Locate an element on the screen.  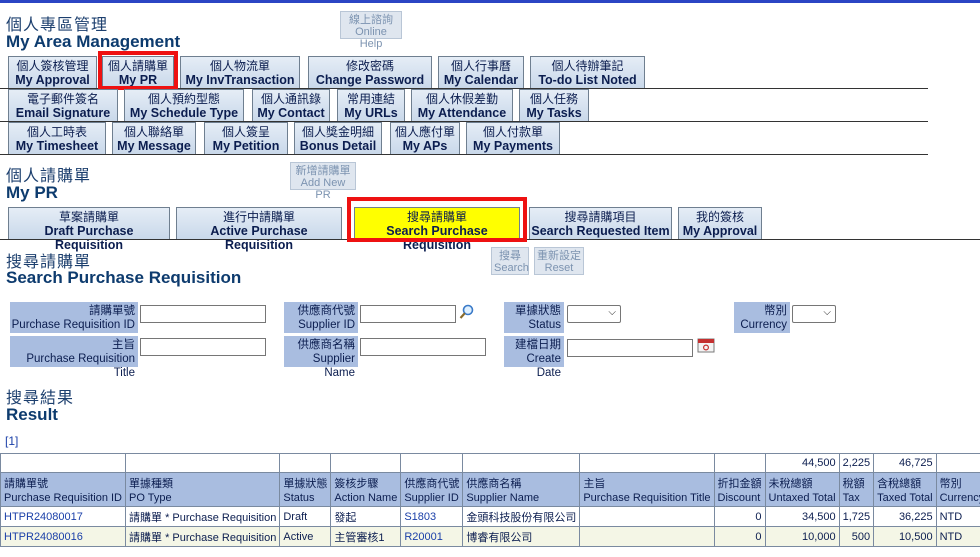
col-en: Purchase Requisition ID is located at coordinates (63, 498).